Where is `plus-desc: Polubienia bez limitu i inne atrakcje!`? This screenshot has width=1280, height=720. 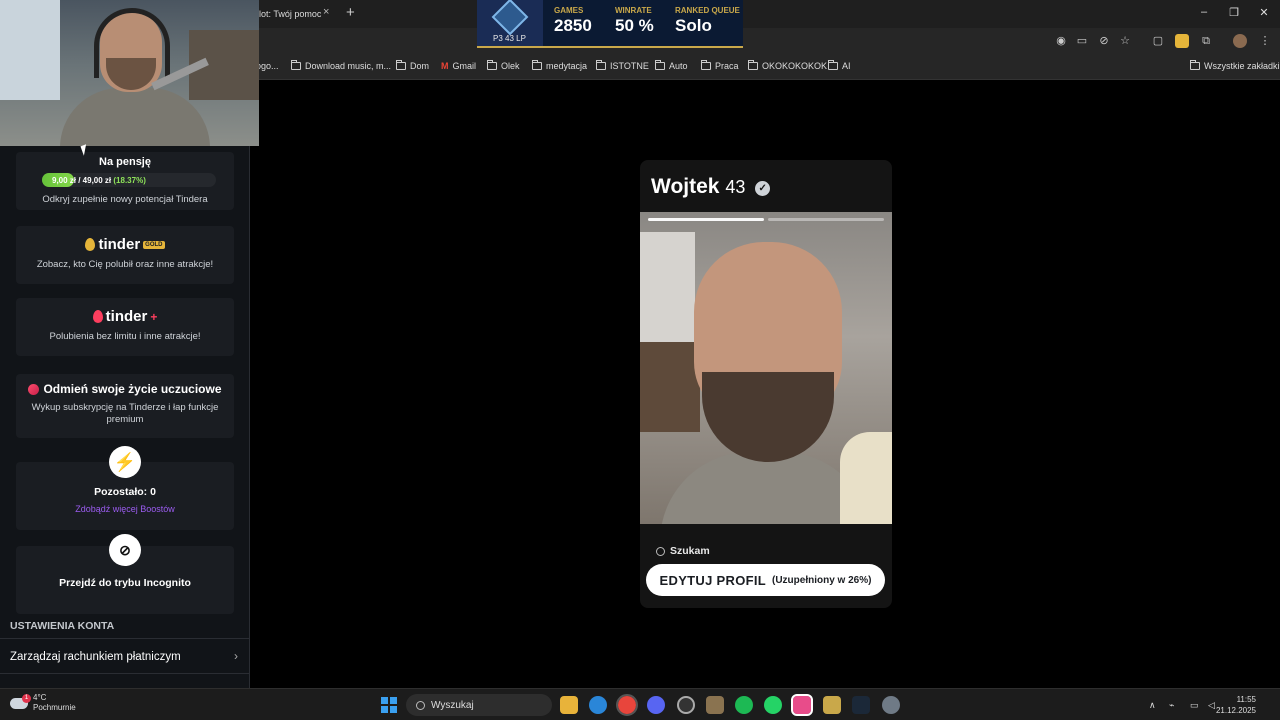
plus-desc: Polubienia bez limitu i inne atrakcje! is located at coordinates (125, 336).